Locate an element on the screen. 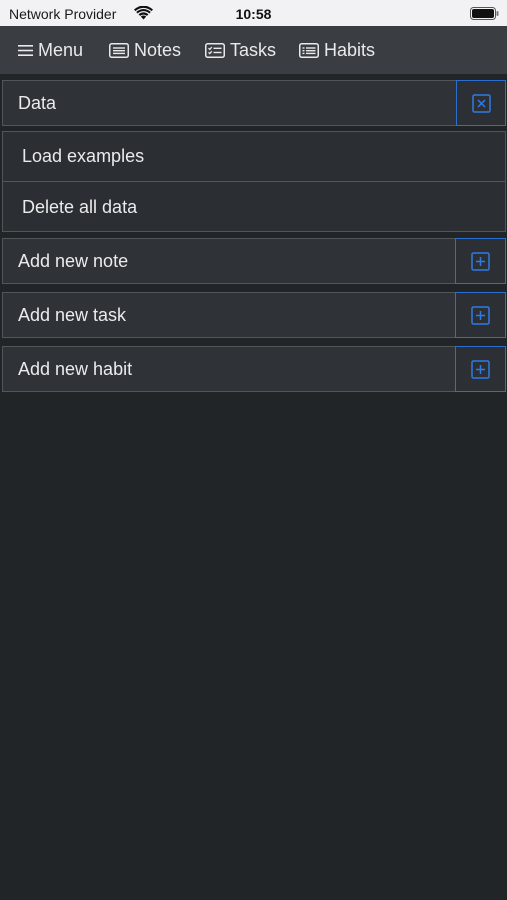  status-bar: Network Provider 10:58 is located at coordinates (253, 13).